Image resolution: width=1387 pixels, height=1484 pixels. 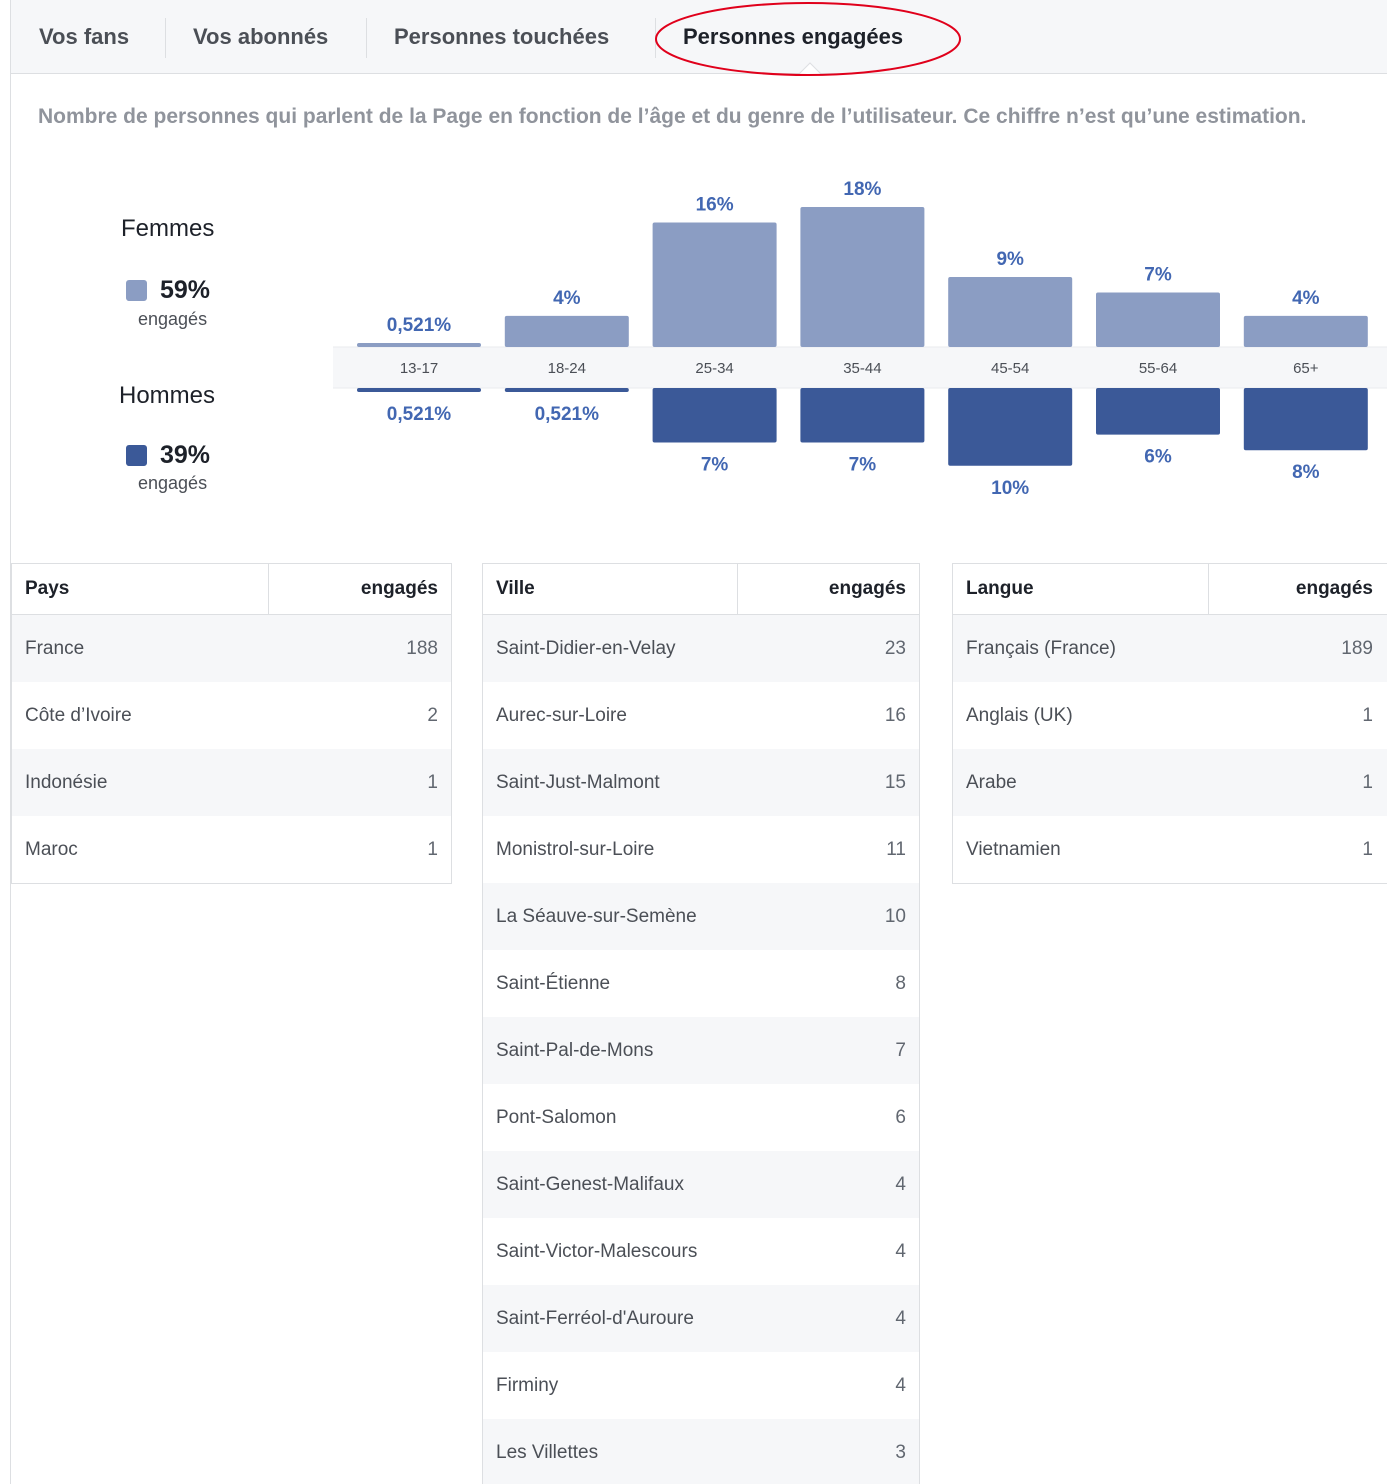 What do you see at coordinates (578, 782) in the screenshot?
I see `row-label: Saint-Just-Malmont` at bounding box center [578, 782].